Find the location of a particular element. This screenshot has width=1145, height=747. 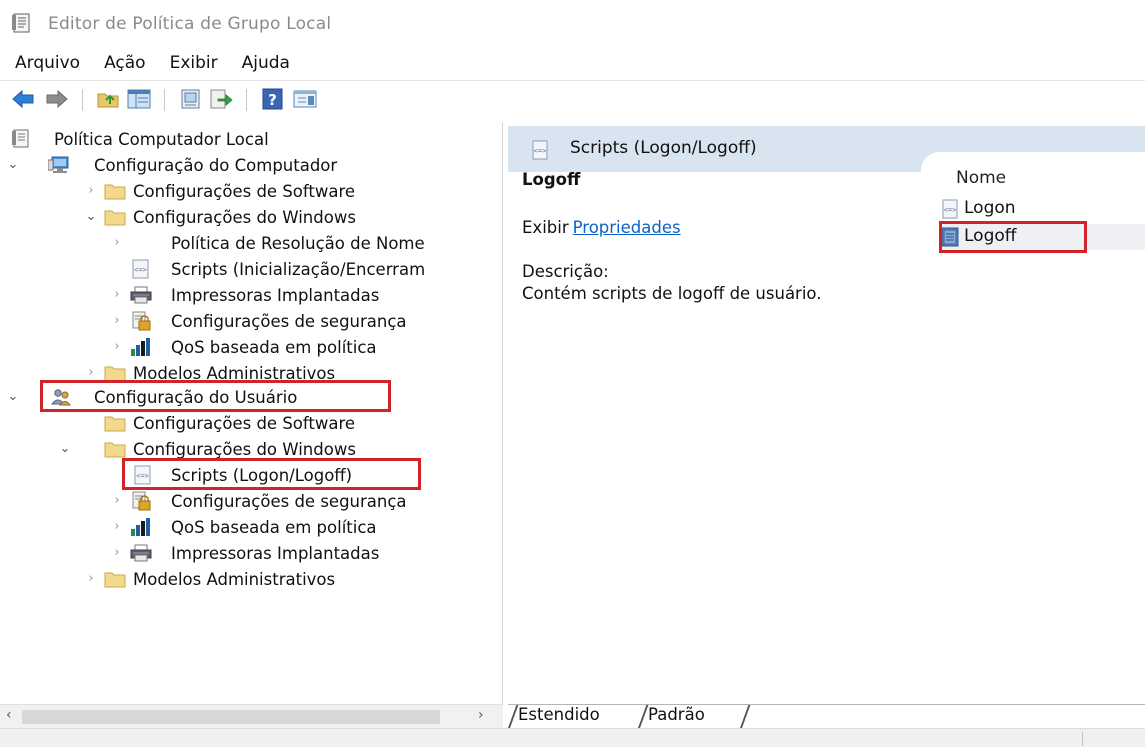

computer-icon is located at coordinates (58, 164).